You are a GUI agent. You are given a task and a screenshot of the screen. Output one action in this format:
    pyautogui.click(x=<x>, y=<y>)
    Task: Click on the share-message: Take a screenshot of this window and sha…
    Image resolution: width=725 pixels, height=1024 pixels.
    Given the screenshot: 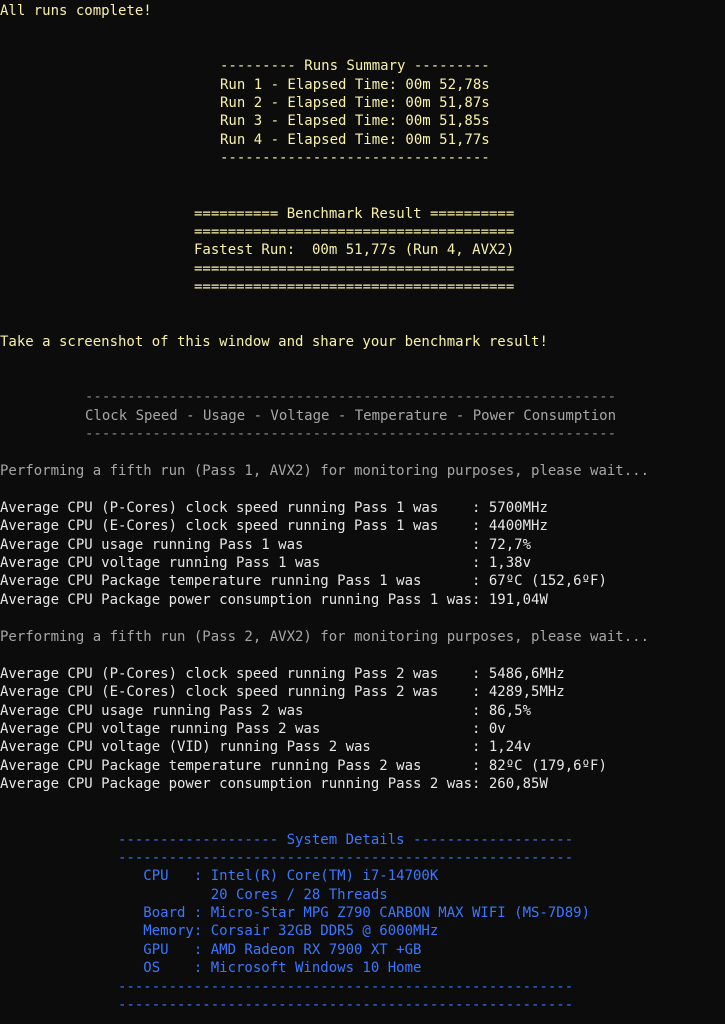 What is the action you would take?
    pyautogui.click(x=274, y=342)
    